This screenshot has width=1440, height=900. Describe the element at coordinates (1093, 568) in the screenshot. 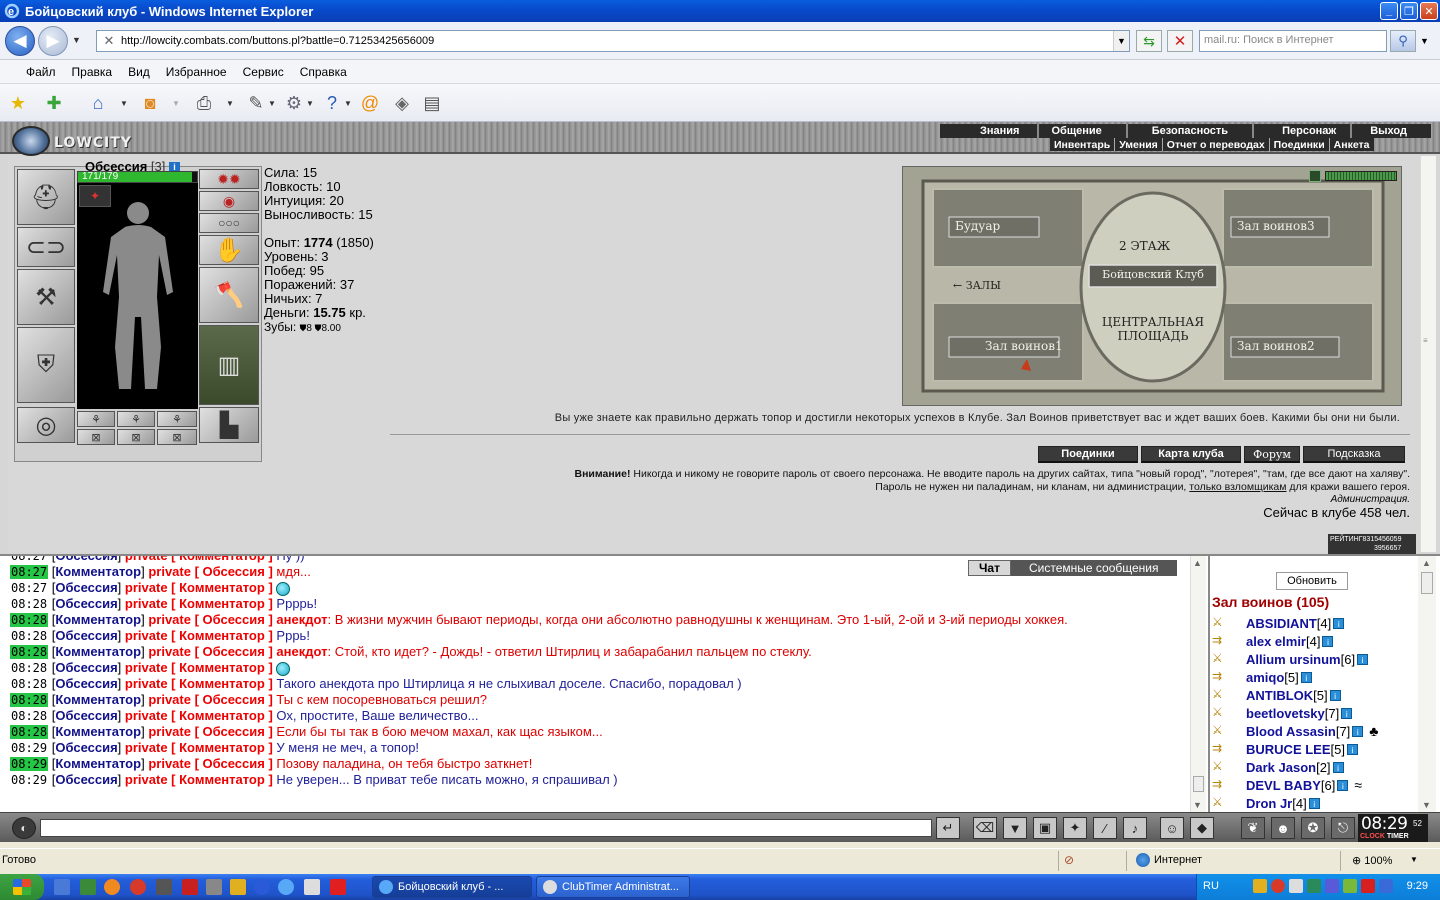

I see `tab-system-messages: Системные сообщения` at that location.